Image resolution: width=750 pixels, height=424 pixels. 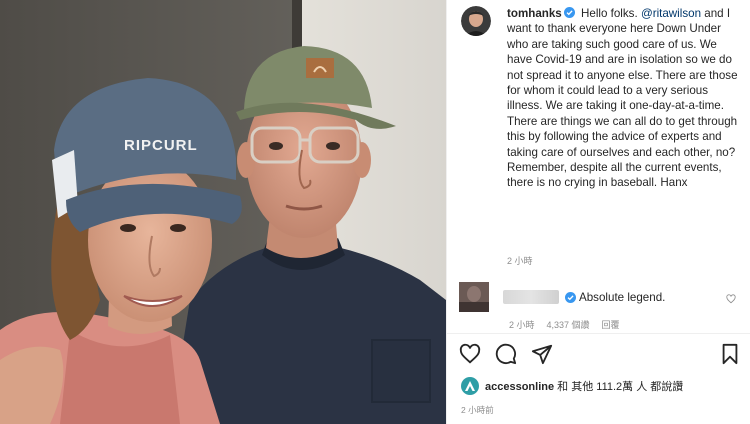 What do you see at coordinates (520, 261) in the screenshot?
I see `caption-time: 2 小時` at bounding box center [520, 261].